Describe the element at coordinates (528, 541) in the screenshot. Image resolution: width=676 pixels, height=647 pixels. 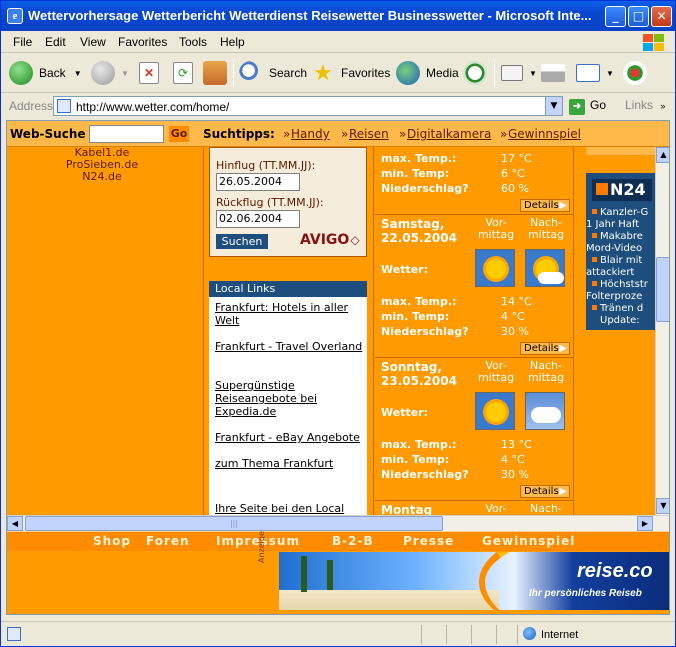
I see `nav-link-gewinnspiel: Gewinnspiel` at that location.